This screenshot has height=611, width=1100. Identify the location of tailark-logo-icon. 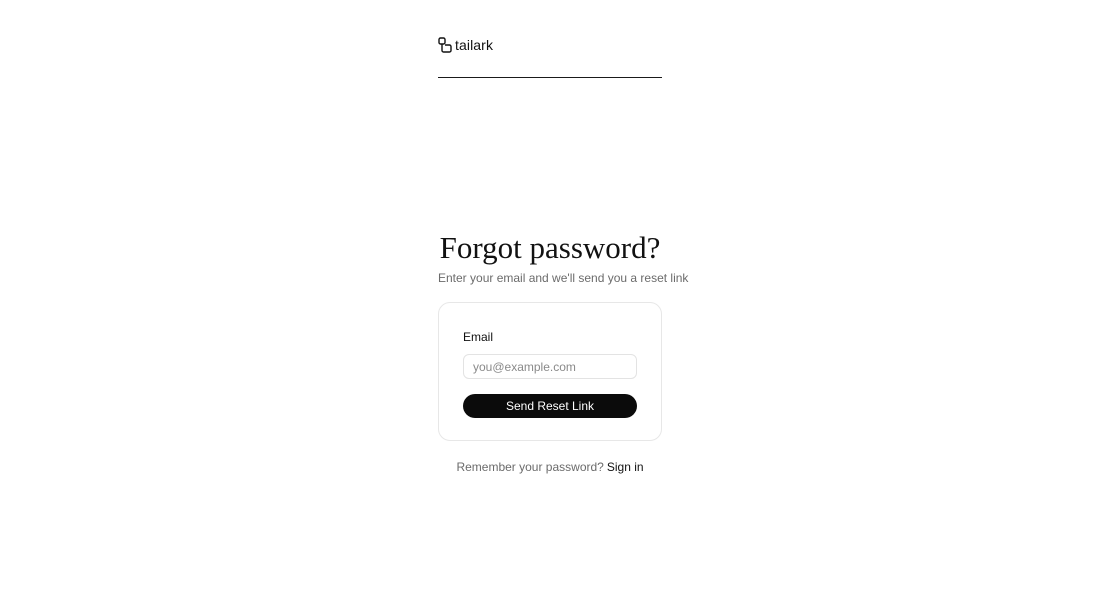
(445, 45).